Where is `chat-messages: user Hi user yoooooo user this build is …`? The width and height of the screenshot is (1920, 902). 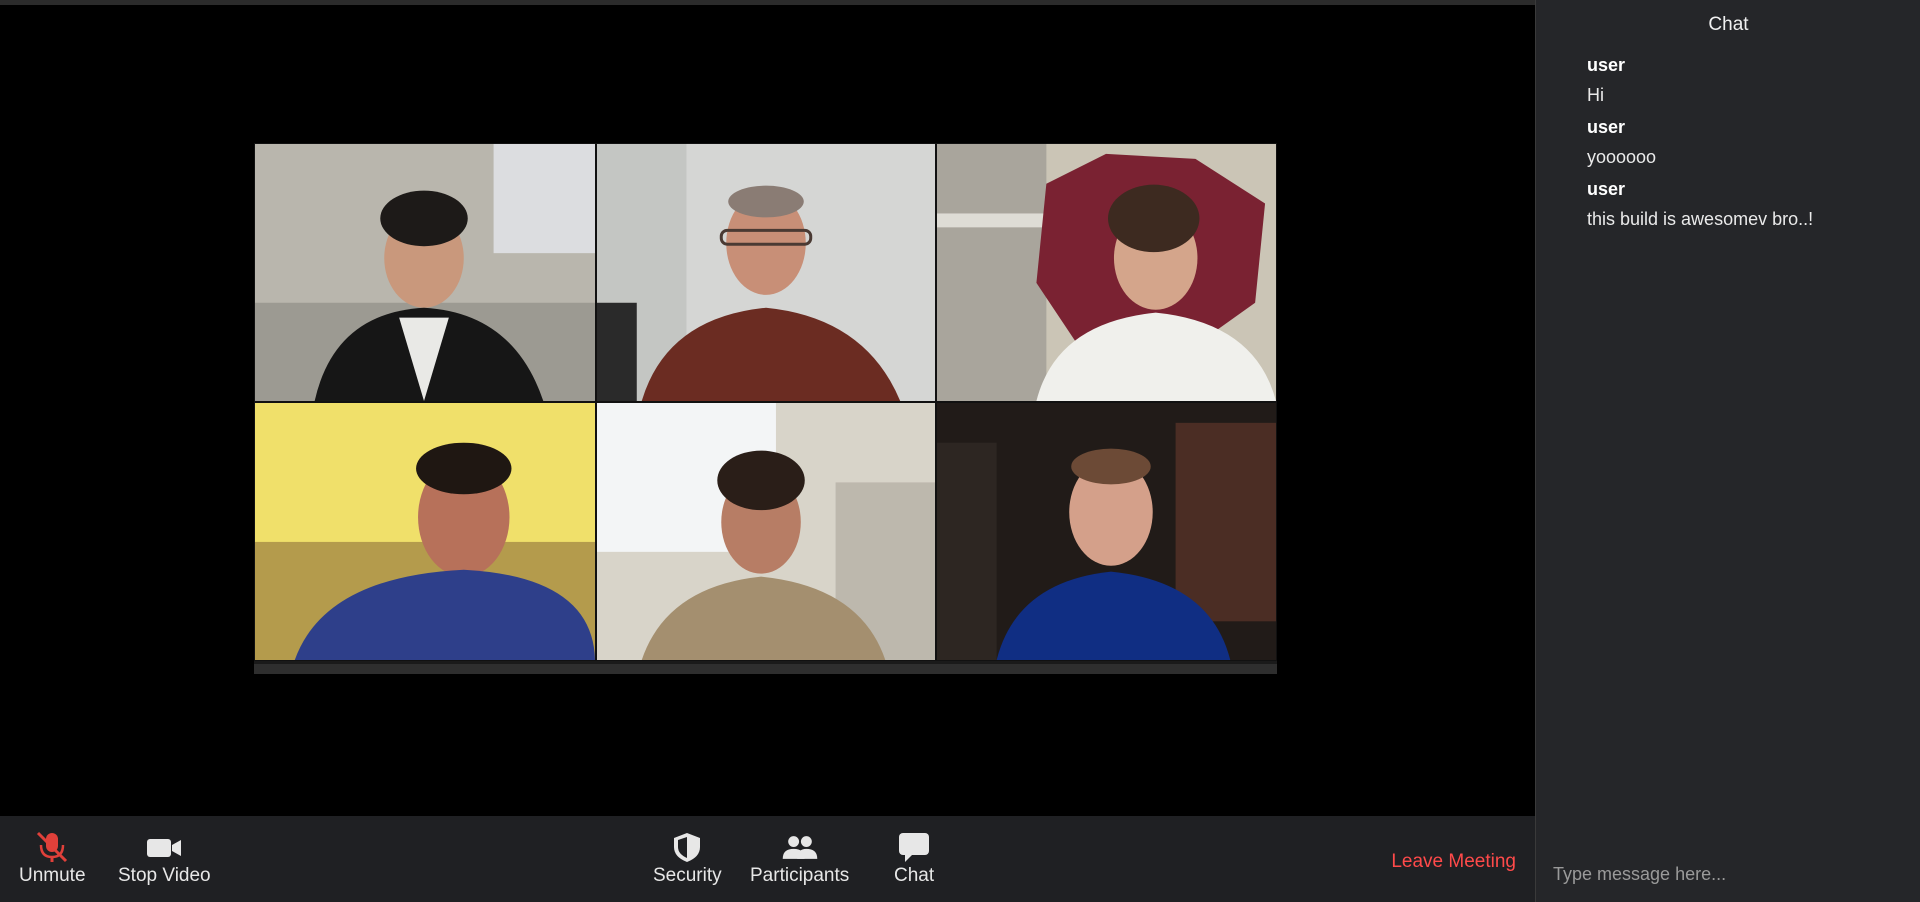
chat-messages: user Hi user yoooooo user this build is … is located at coordinates (1747, 145).